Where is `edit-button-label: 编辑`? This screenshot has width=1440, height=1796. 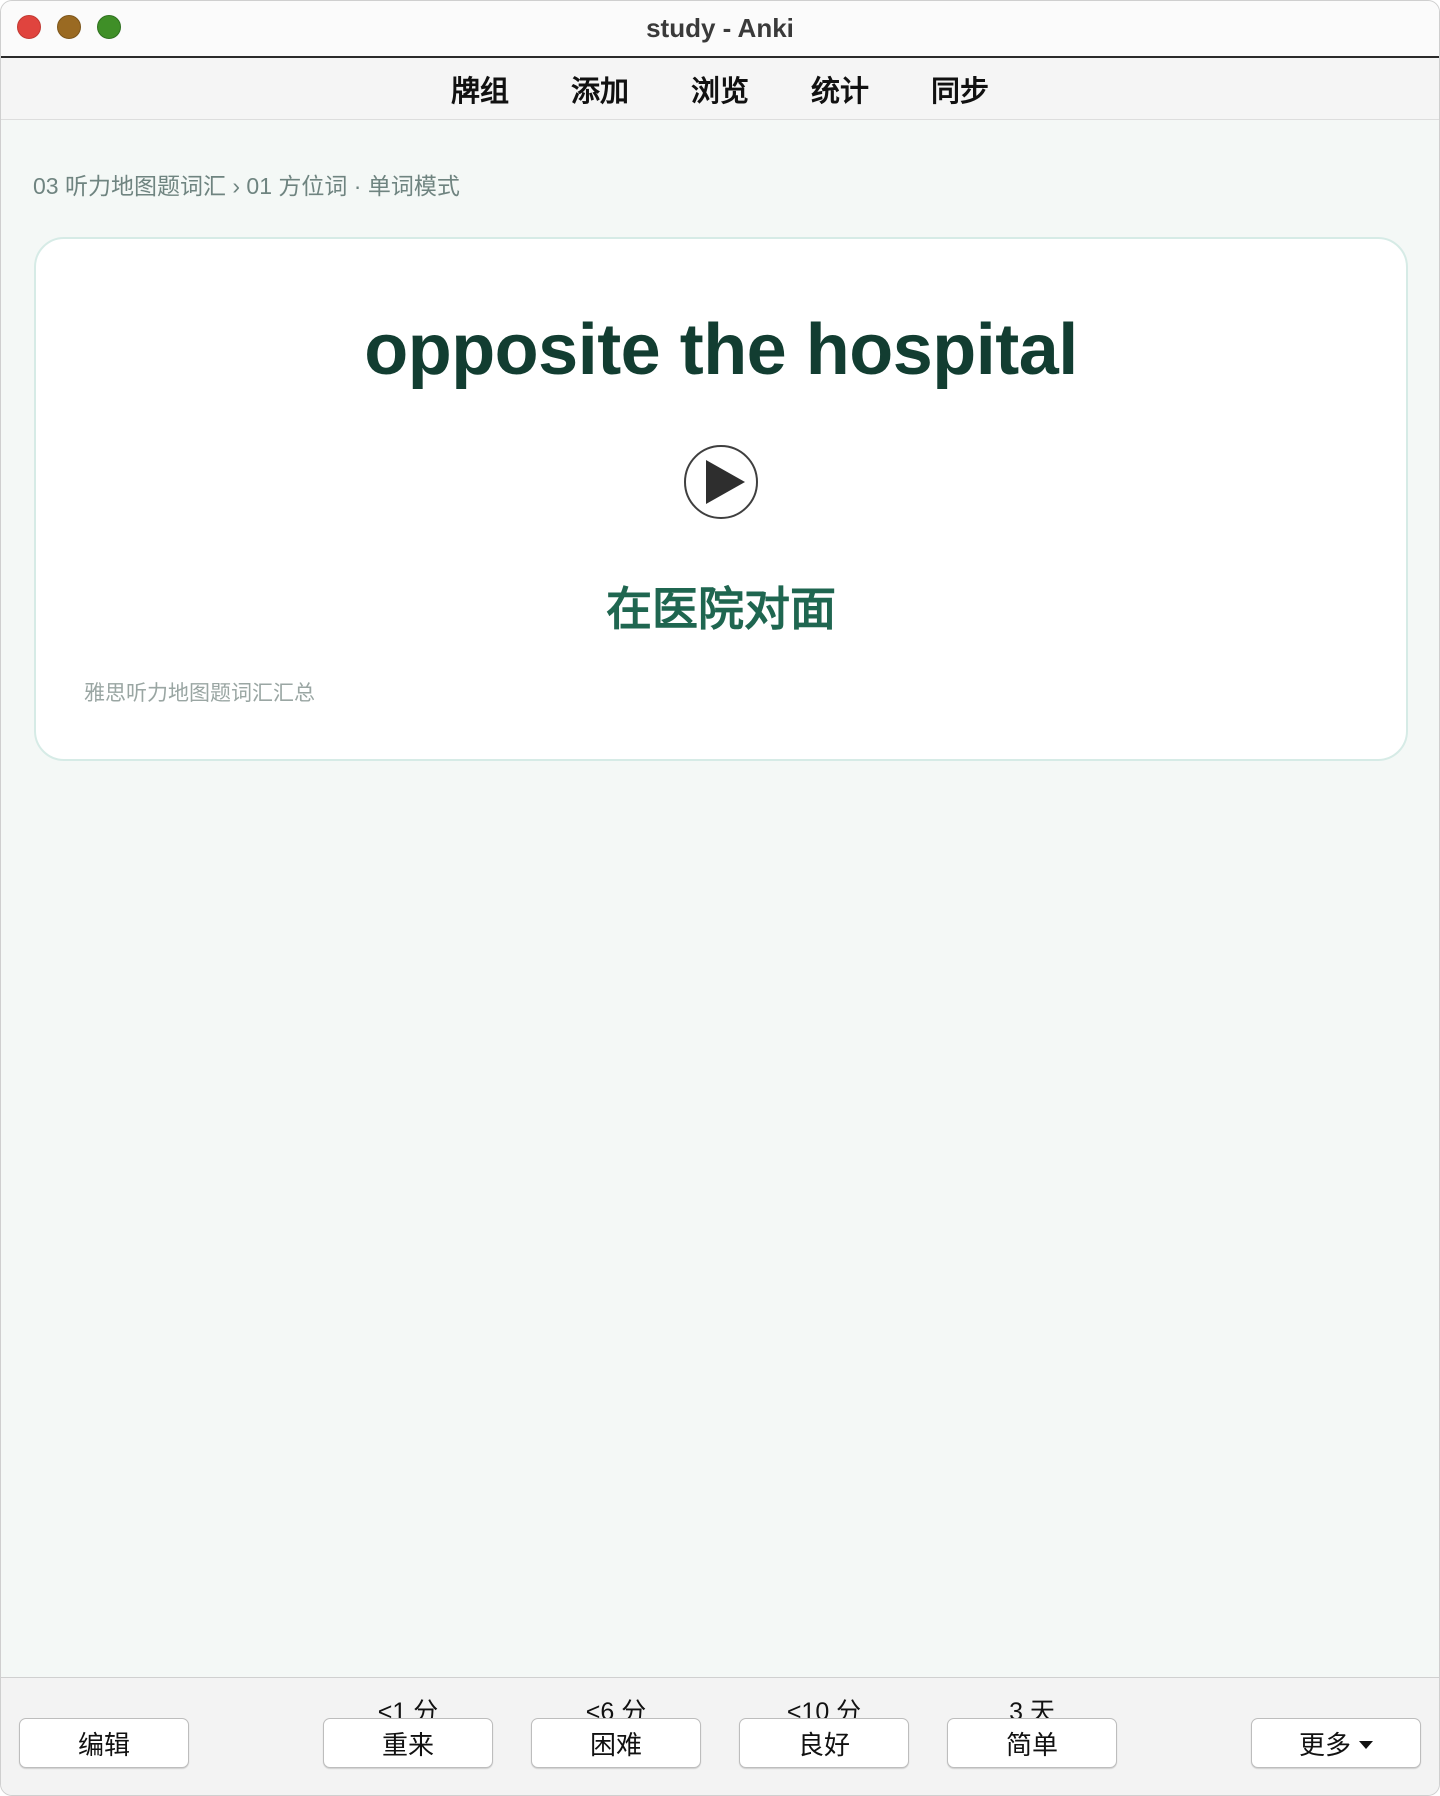 edit-button-label: 编辑 is located at coordinates (103, 1744).